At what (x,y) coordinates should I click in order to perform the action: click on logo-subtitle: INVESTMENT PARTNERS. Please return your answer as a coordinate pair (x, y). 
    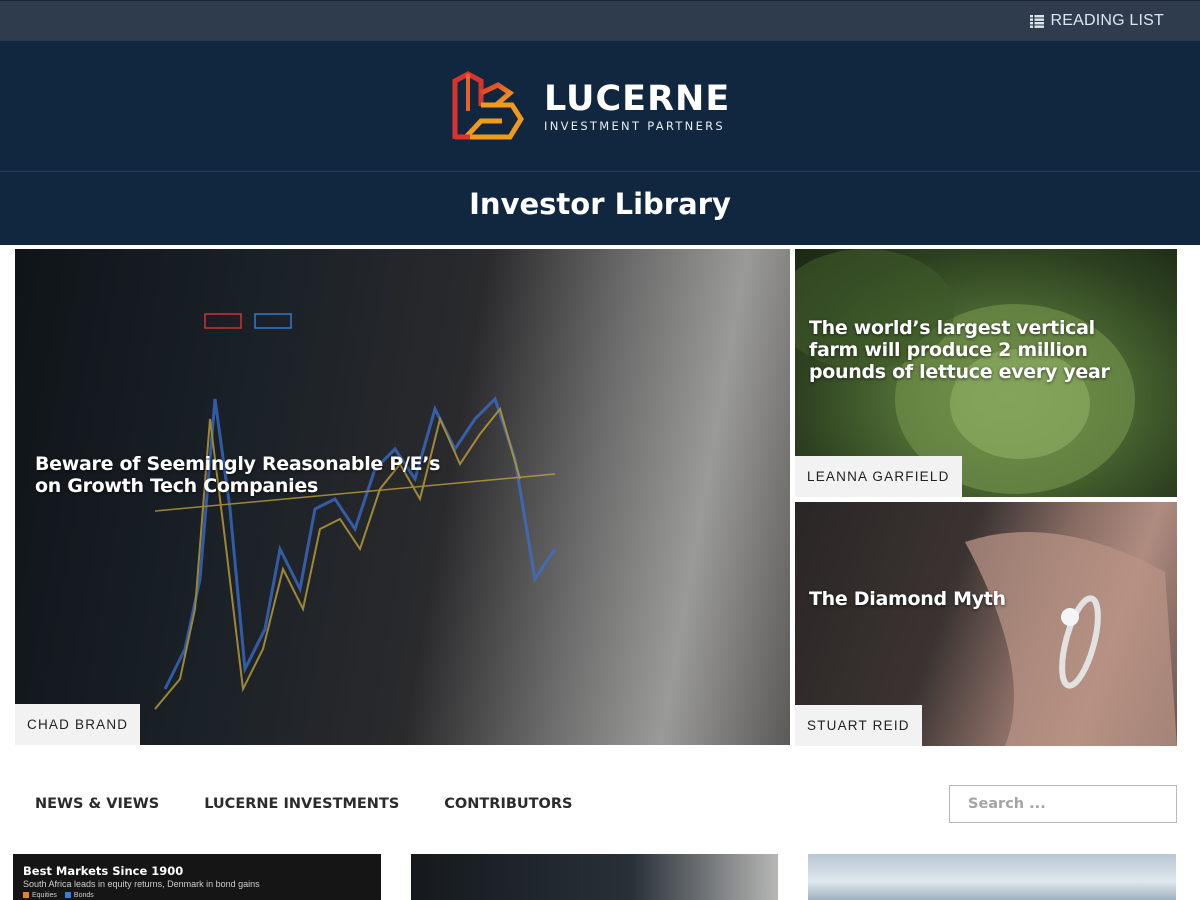
    Looking at the image, I should click on (635, 125).